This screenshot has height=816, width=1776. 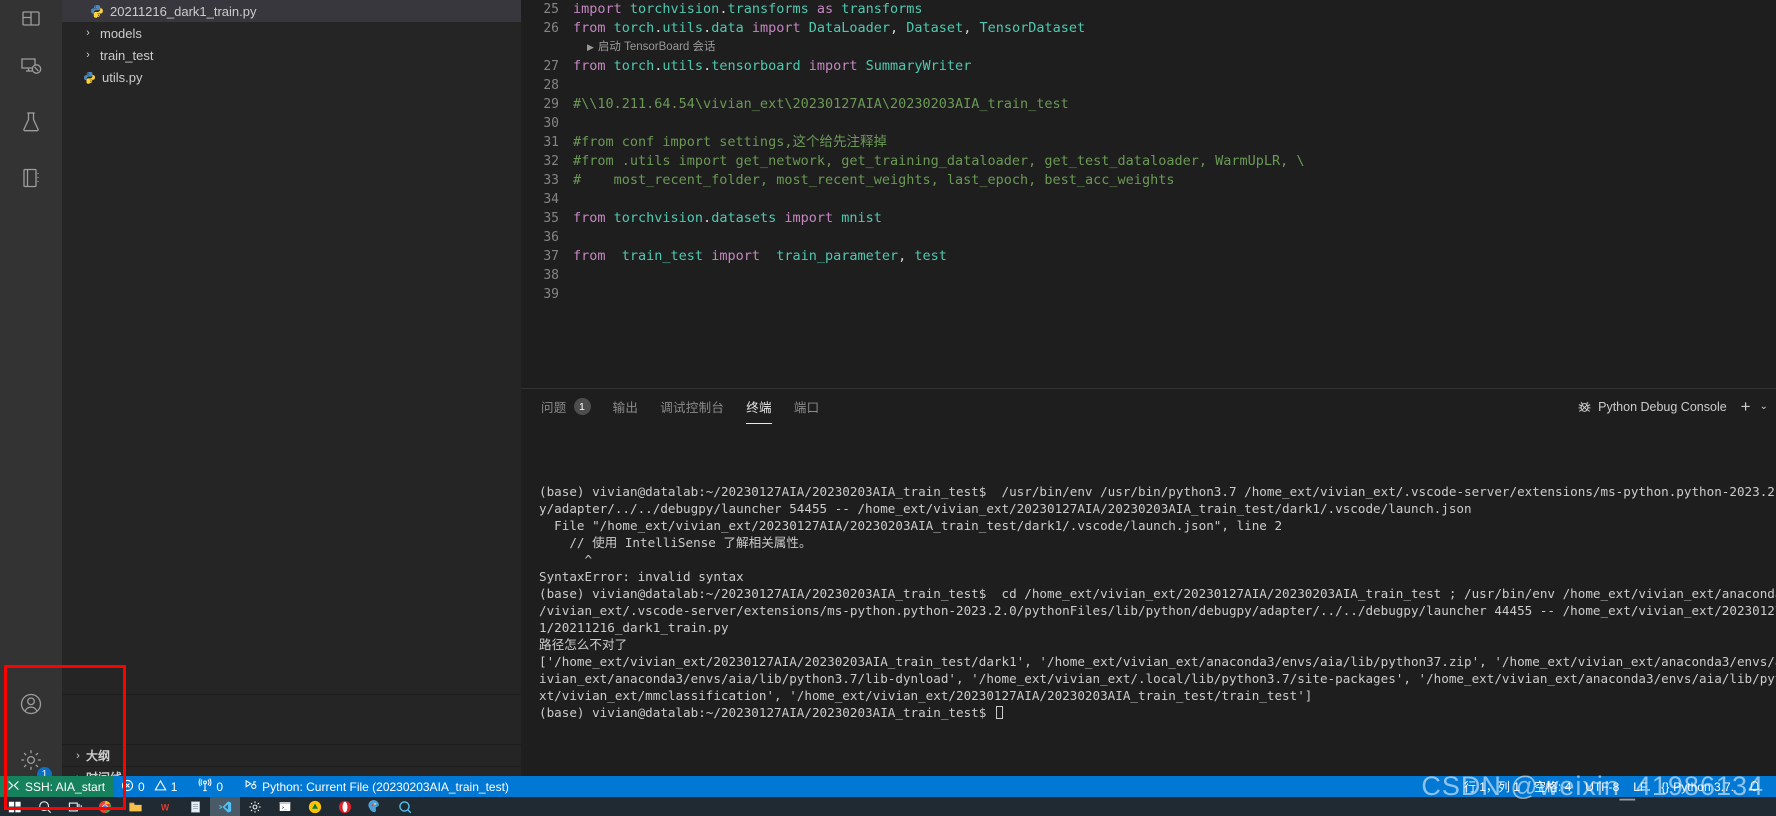 I want to click on chevron-down-icon: ⌄, so click(x=1764, y=406).